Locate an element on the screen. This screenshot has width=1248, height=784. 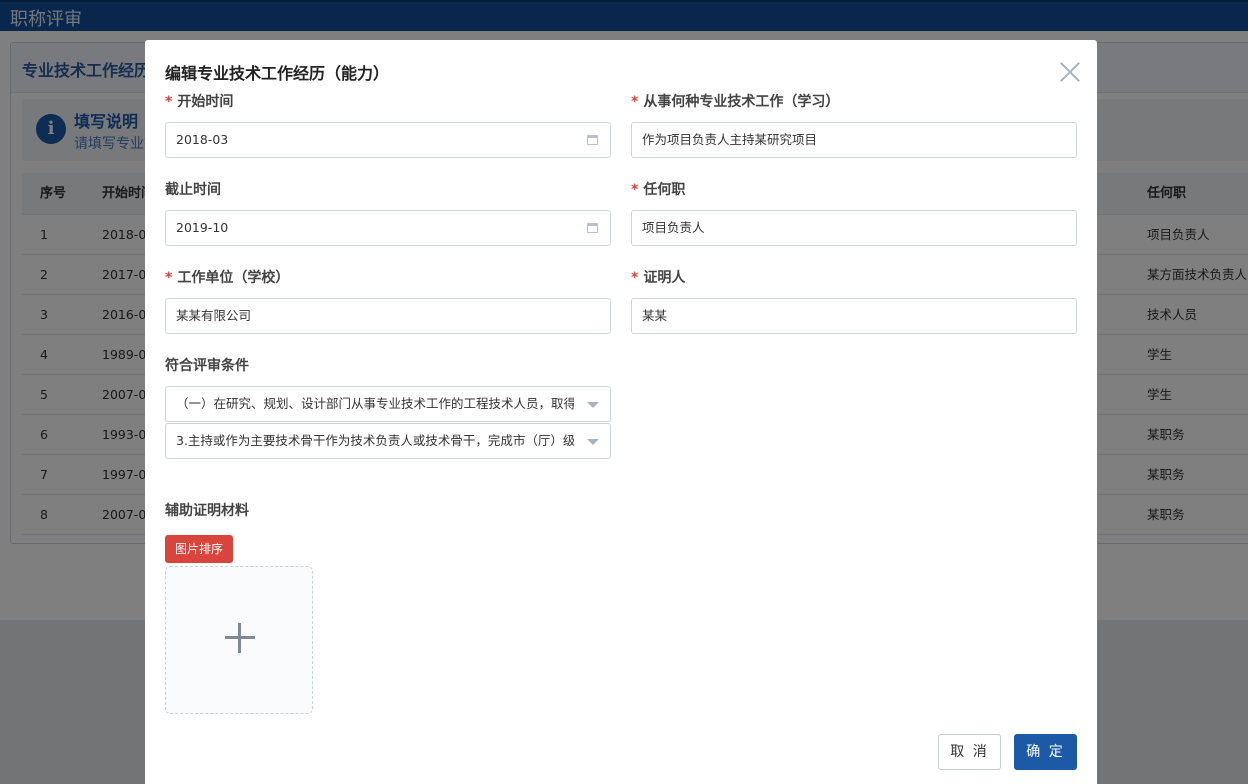
position-label-text: 任何职 is located at coordinates (664, 190).